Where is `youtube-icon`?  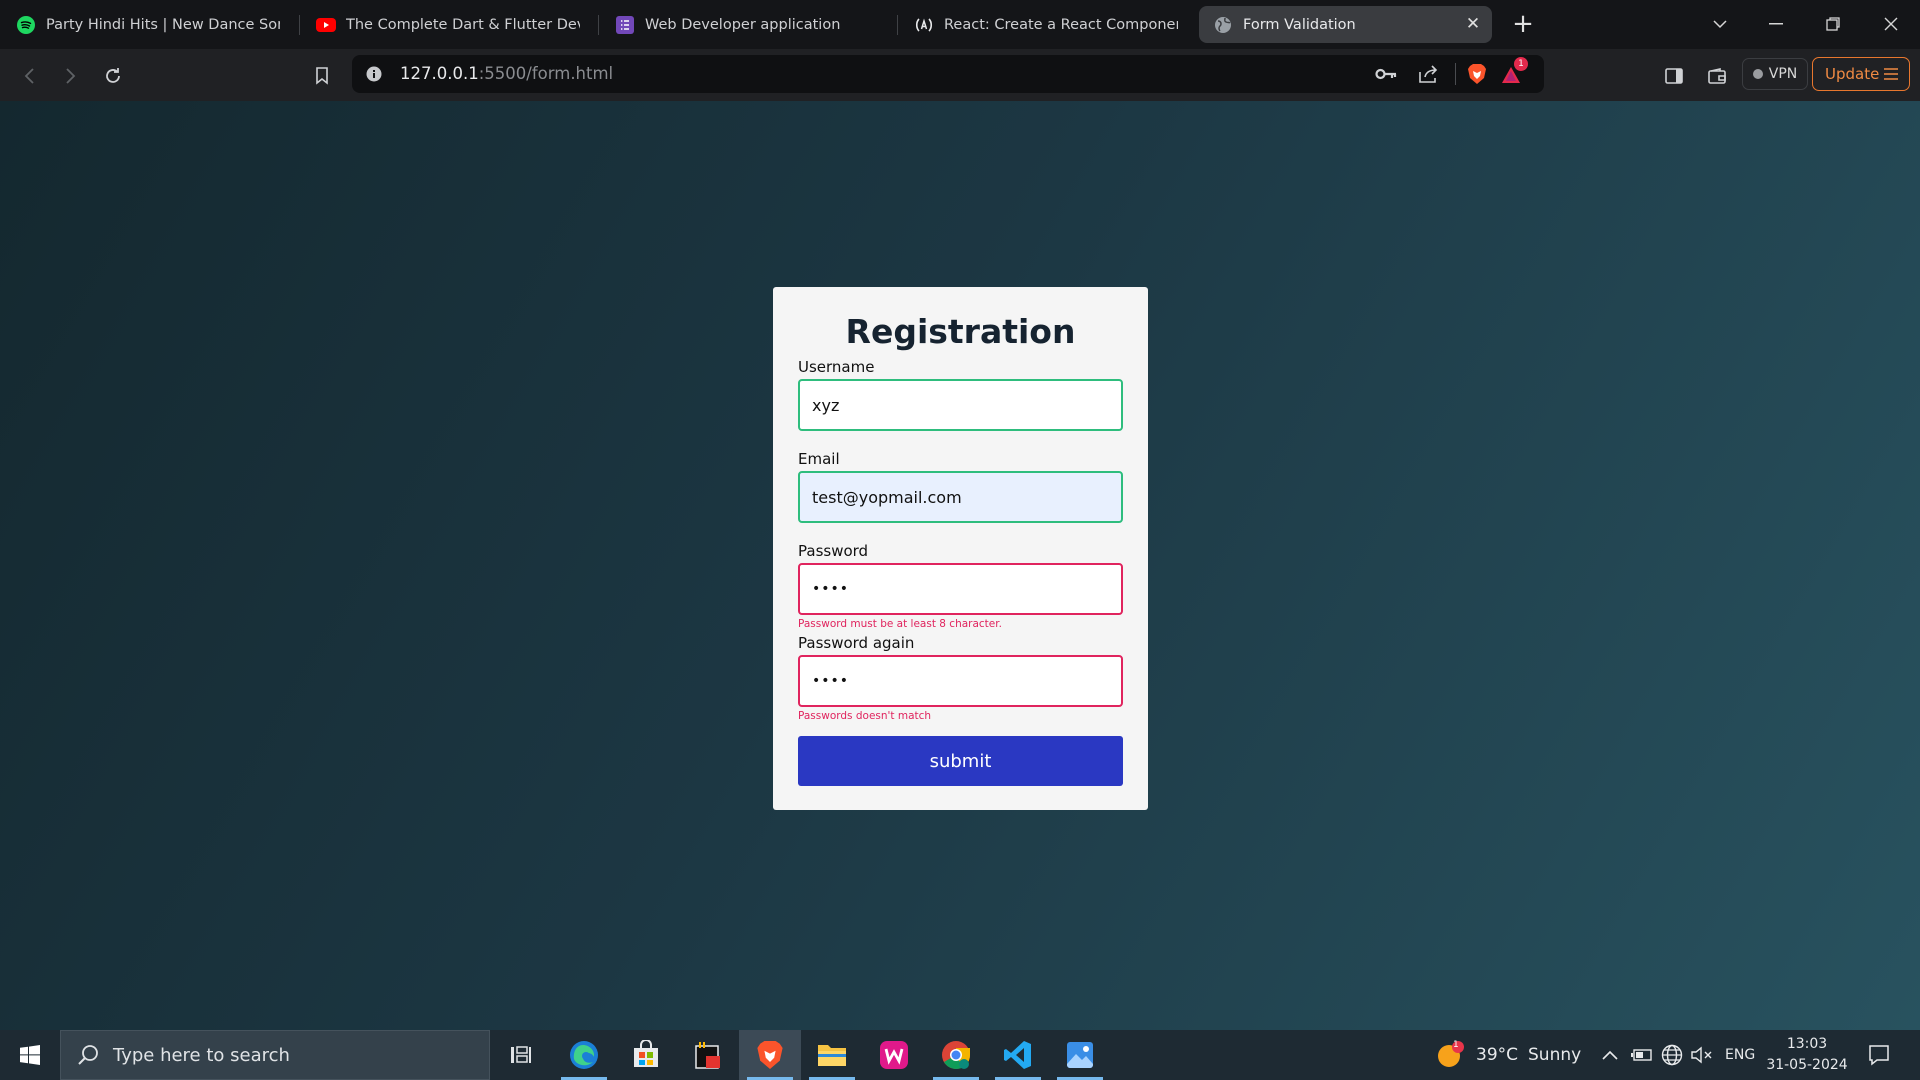
youtube-icon is located at coordinates (326, 25).